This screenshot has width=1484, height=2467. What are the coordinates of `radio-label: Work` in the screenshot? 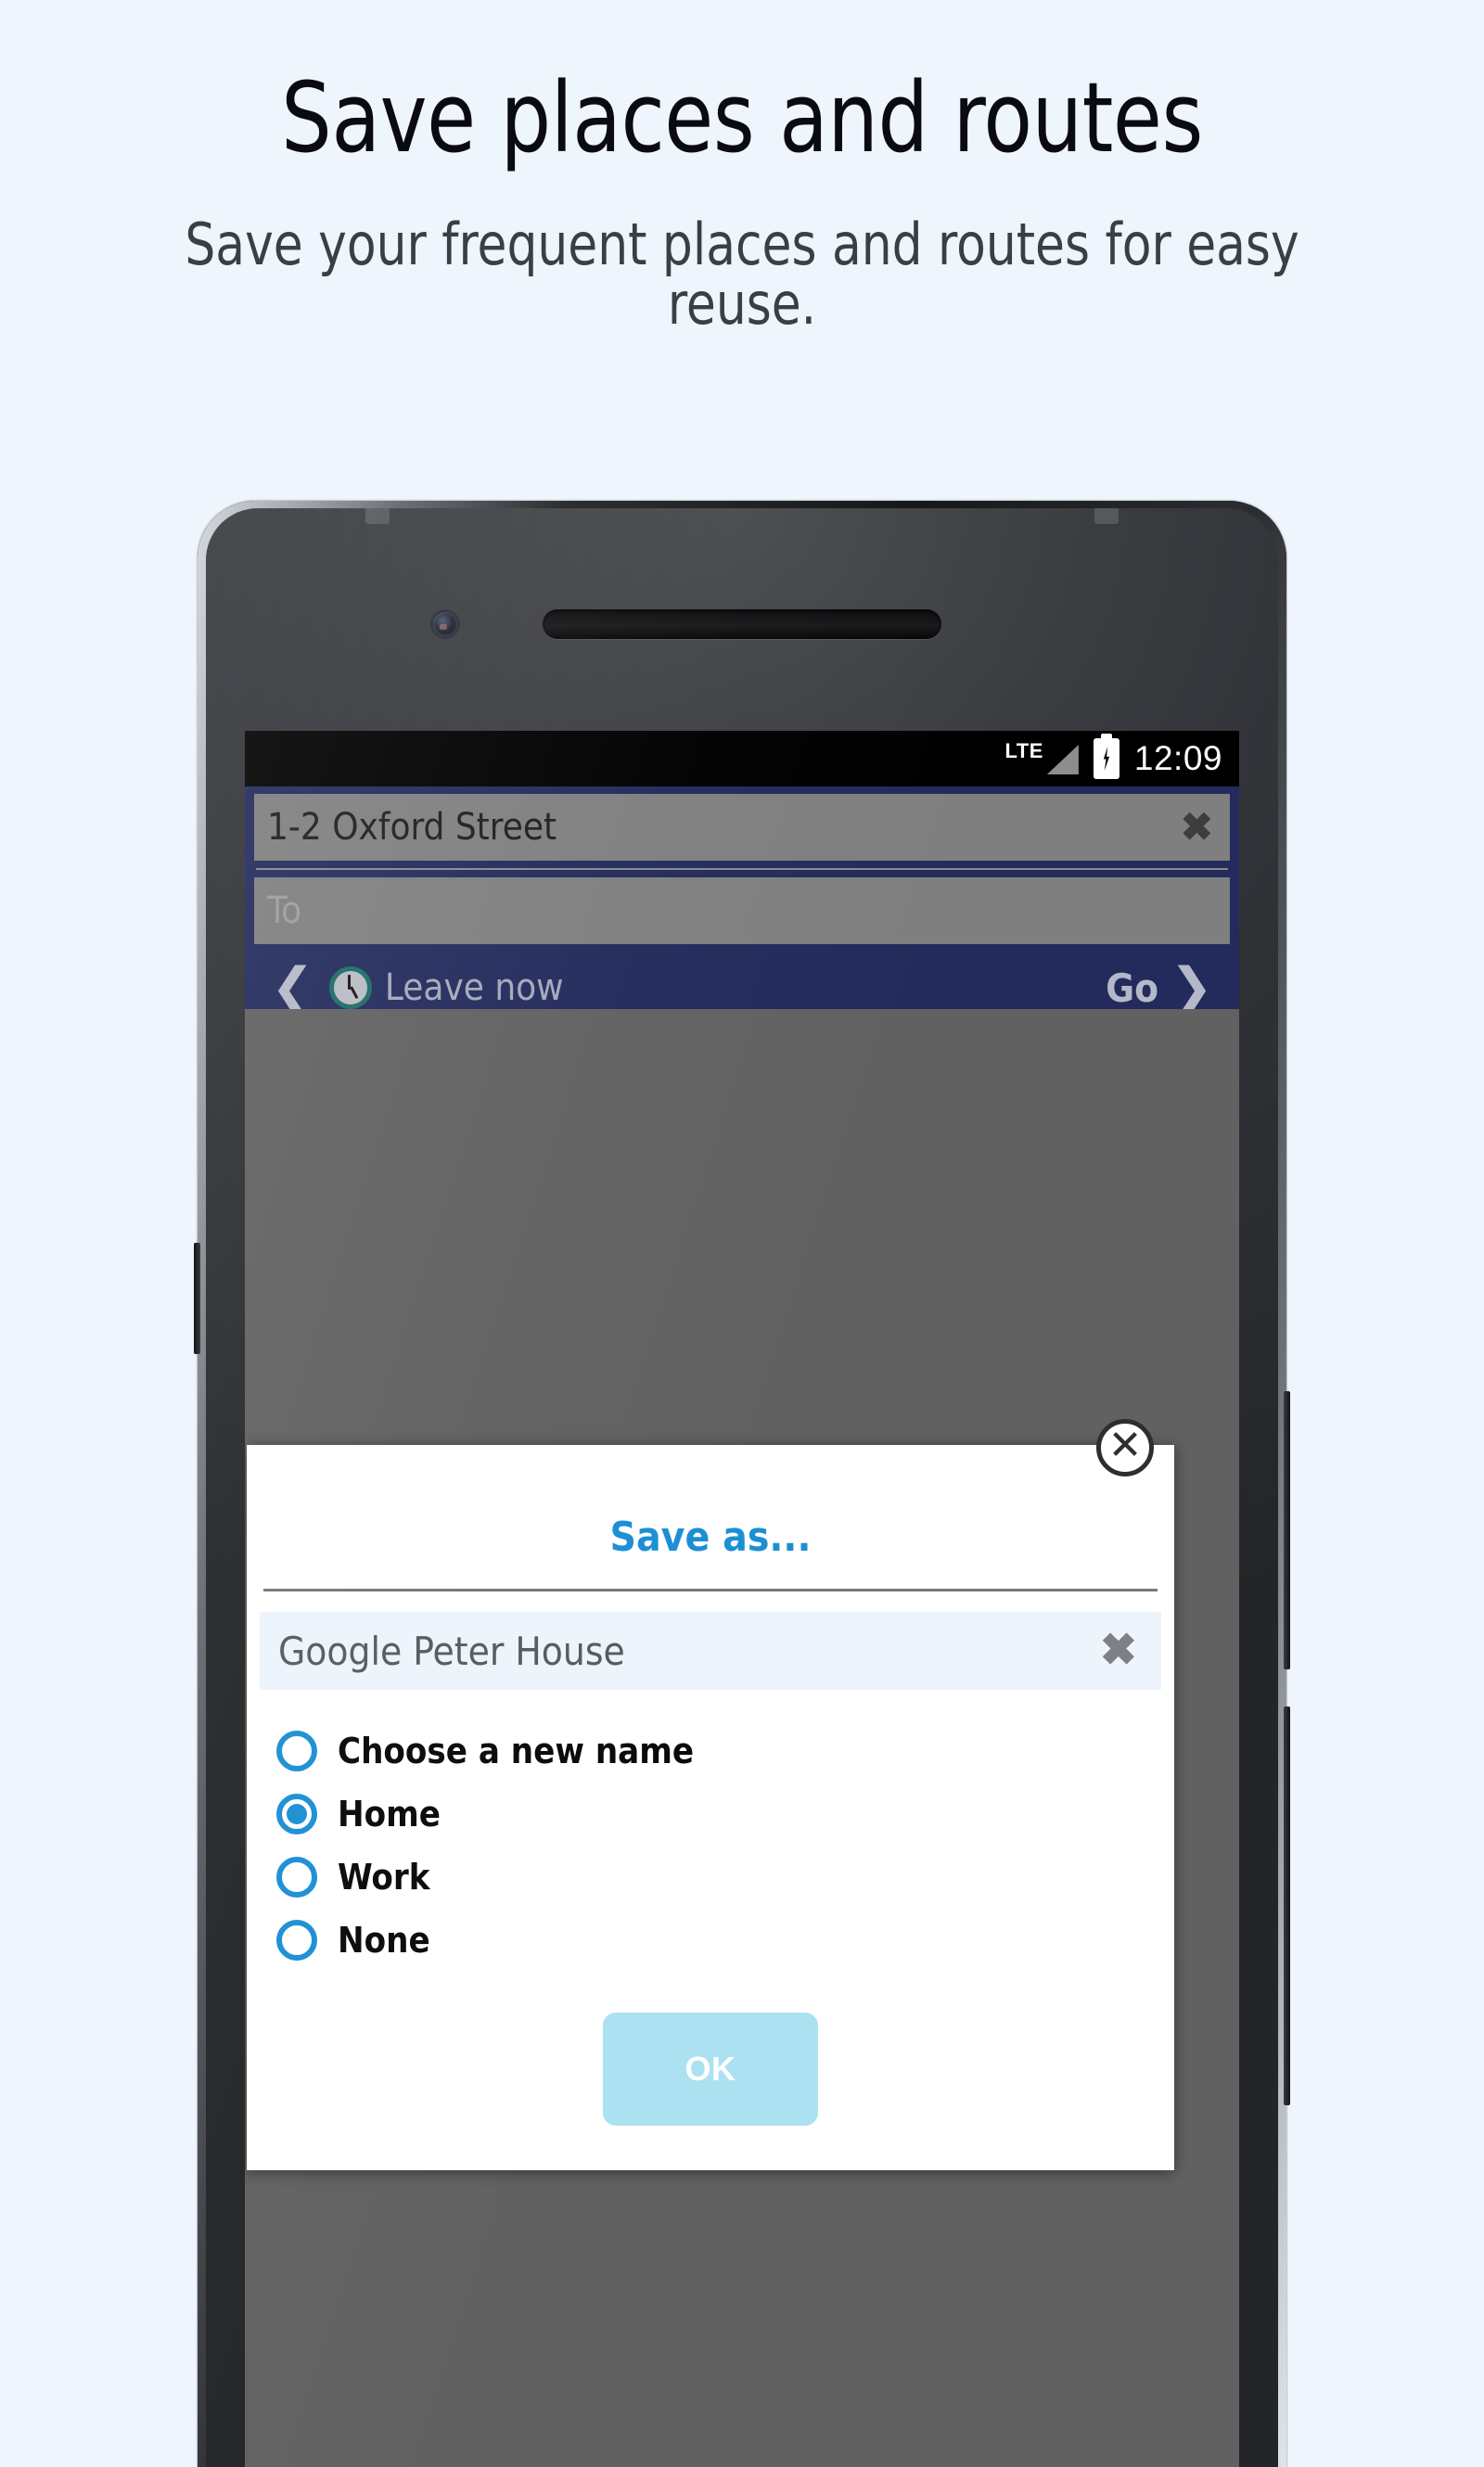 It's located at (384, 1877).